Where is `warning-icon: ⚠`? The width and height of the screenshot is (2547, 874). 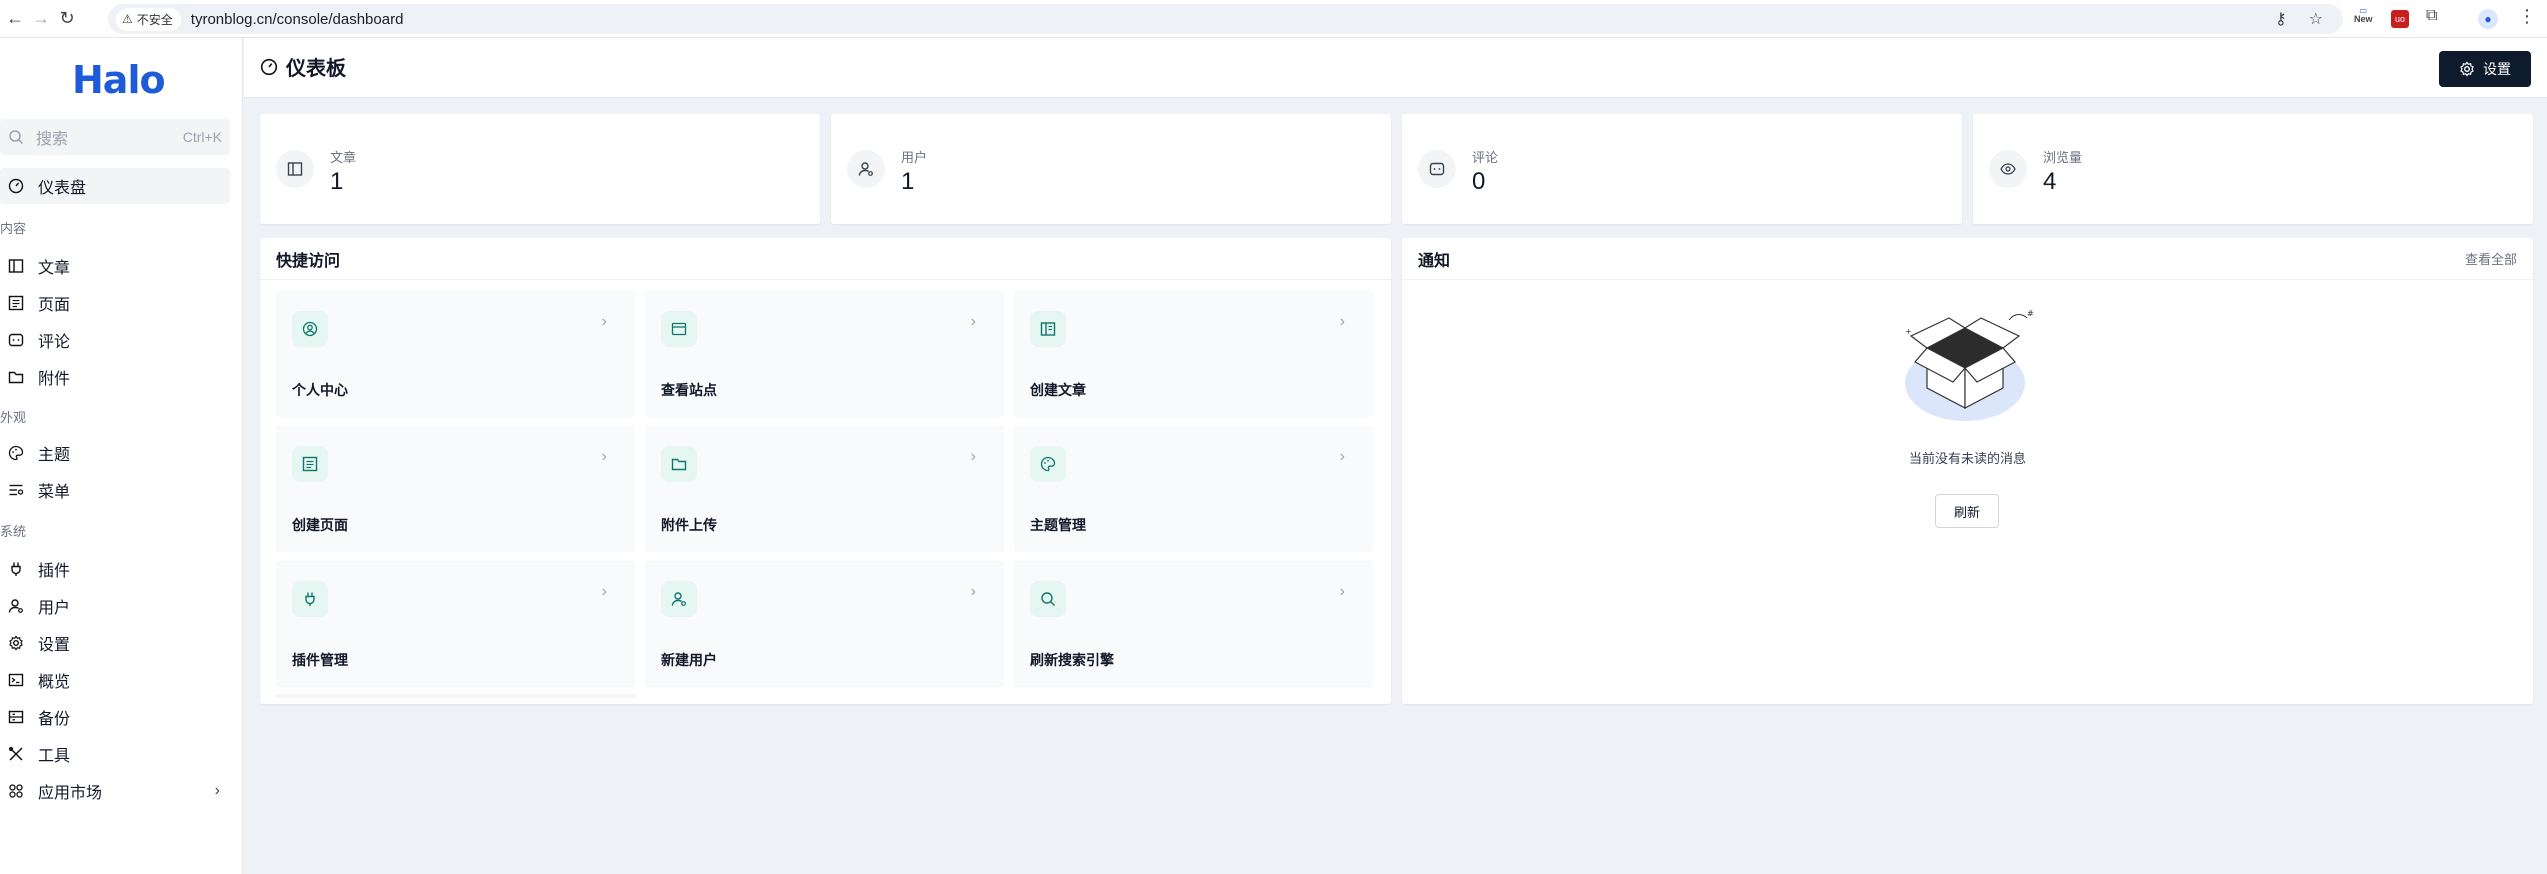
warning-icon: ⚠ is located at coordinates (127, 19).